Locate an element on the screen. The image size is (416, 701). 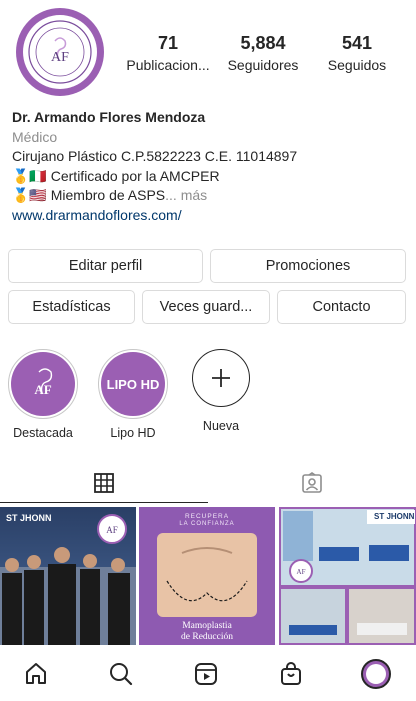
nav-shop is located at coordinates (291, 674).